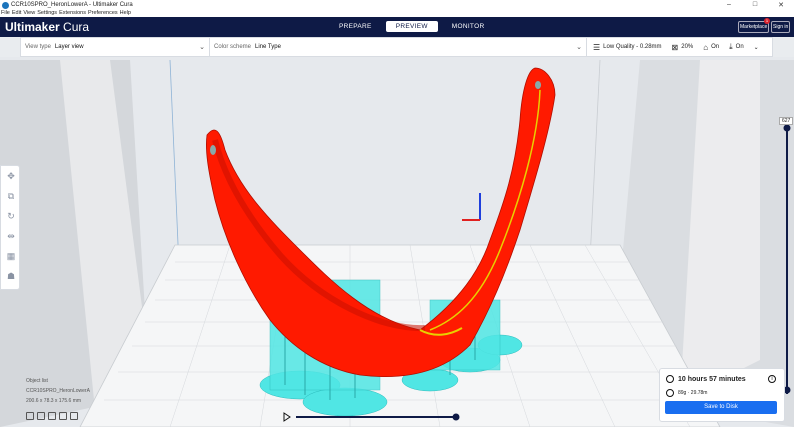  I want to click on color-scheme-select: Color scheme Line Type ⌄, so click(398, 47).